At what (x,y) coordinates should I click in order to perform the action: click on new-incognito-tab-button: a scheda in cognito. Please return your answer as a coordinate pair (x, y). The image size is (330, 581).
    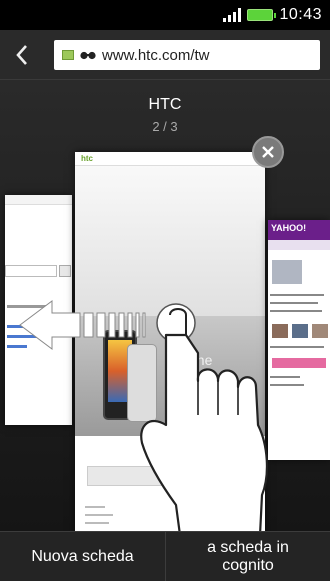
    Looking at the image, I should click on (247, 556).